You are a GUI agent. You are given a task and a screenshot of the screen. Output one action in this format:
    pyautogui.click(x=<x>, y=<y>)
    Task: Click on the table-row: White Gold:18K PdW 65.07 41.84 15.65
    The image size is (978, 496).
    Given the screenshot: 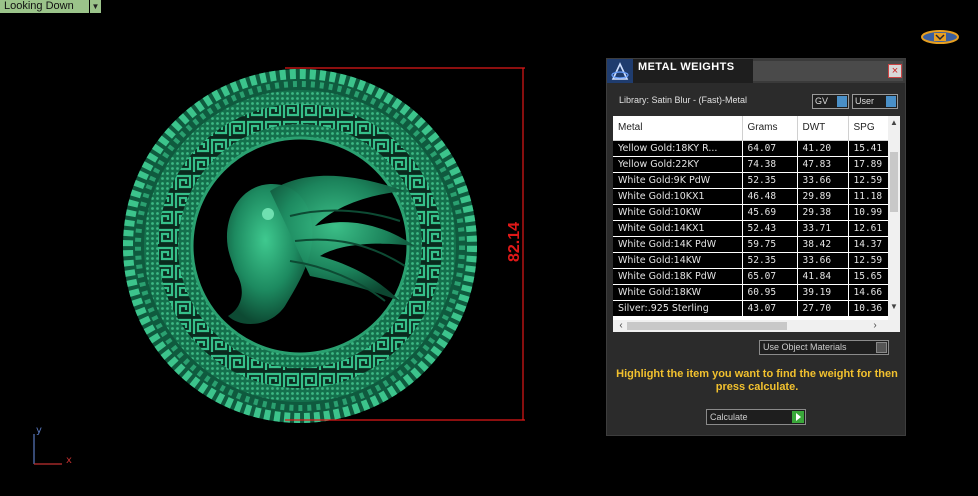 What is the action you would take?
    pyautogui.click(x=751, y=276)
    